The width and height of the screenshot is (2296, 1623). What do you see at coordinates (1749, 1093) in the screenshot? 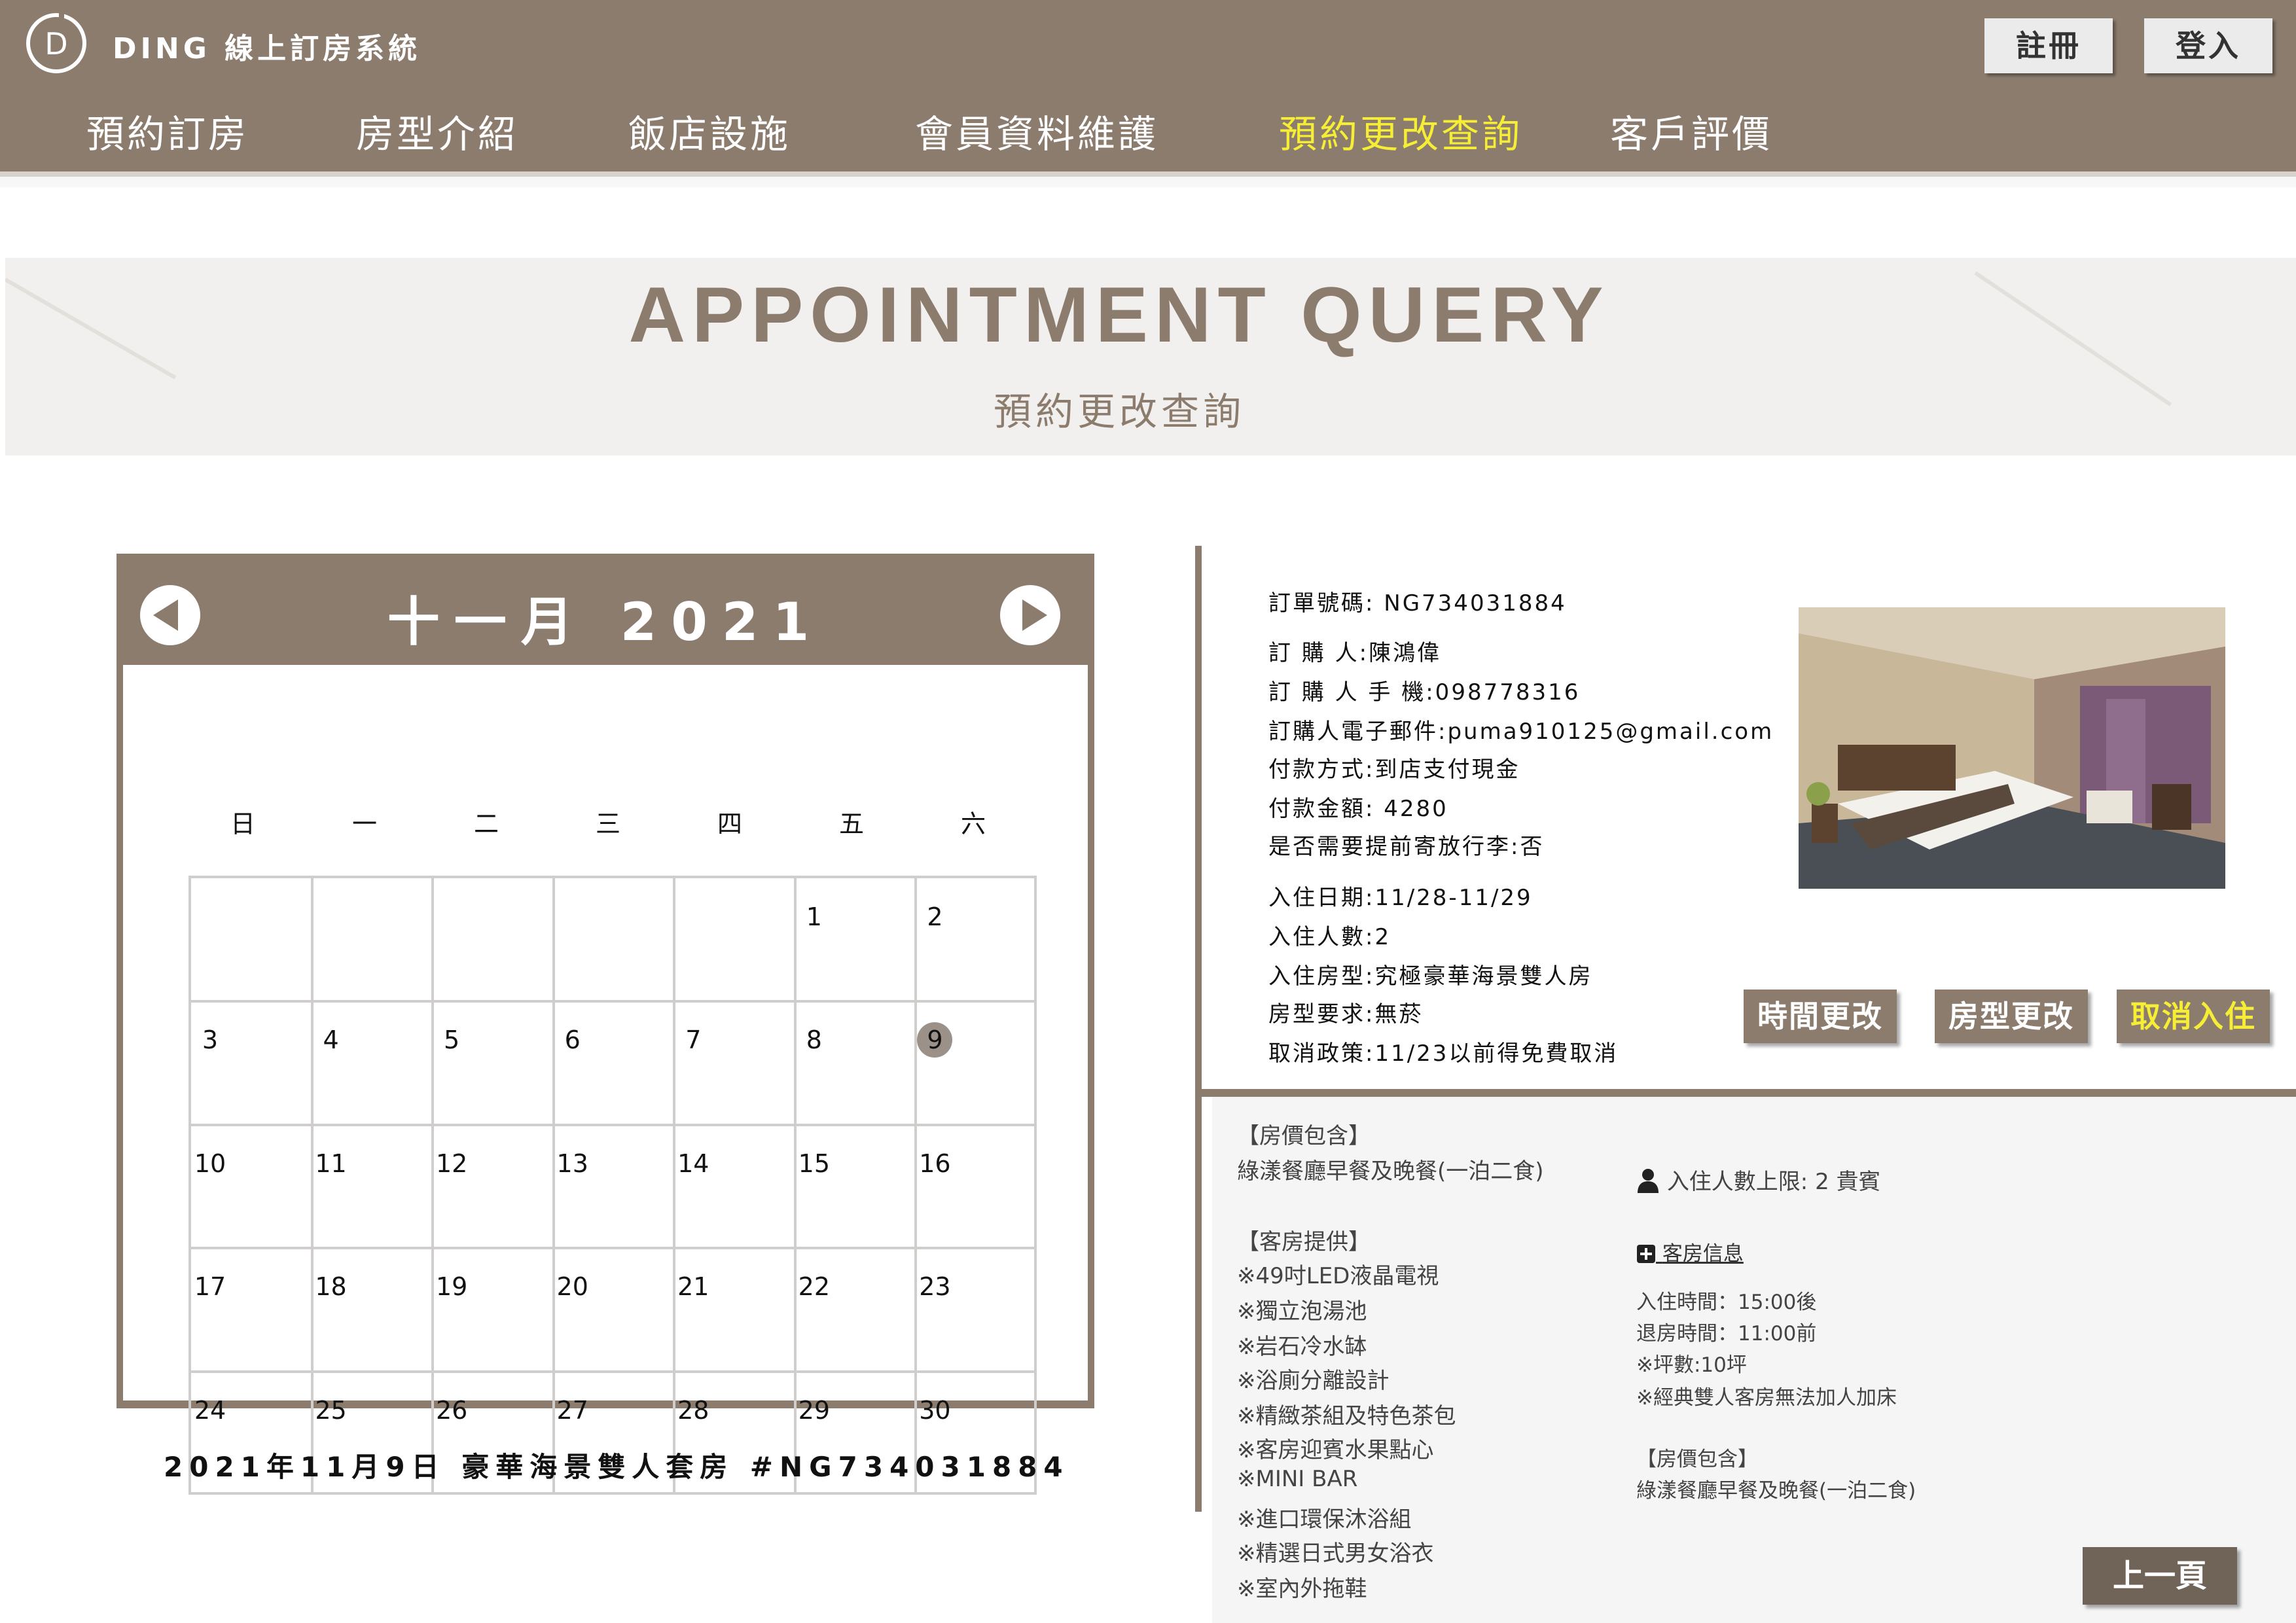
I see `horizontal-divider` at bounding box center [1749, 1093].